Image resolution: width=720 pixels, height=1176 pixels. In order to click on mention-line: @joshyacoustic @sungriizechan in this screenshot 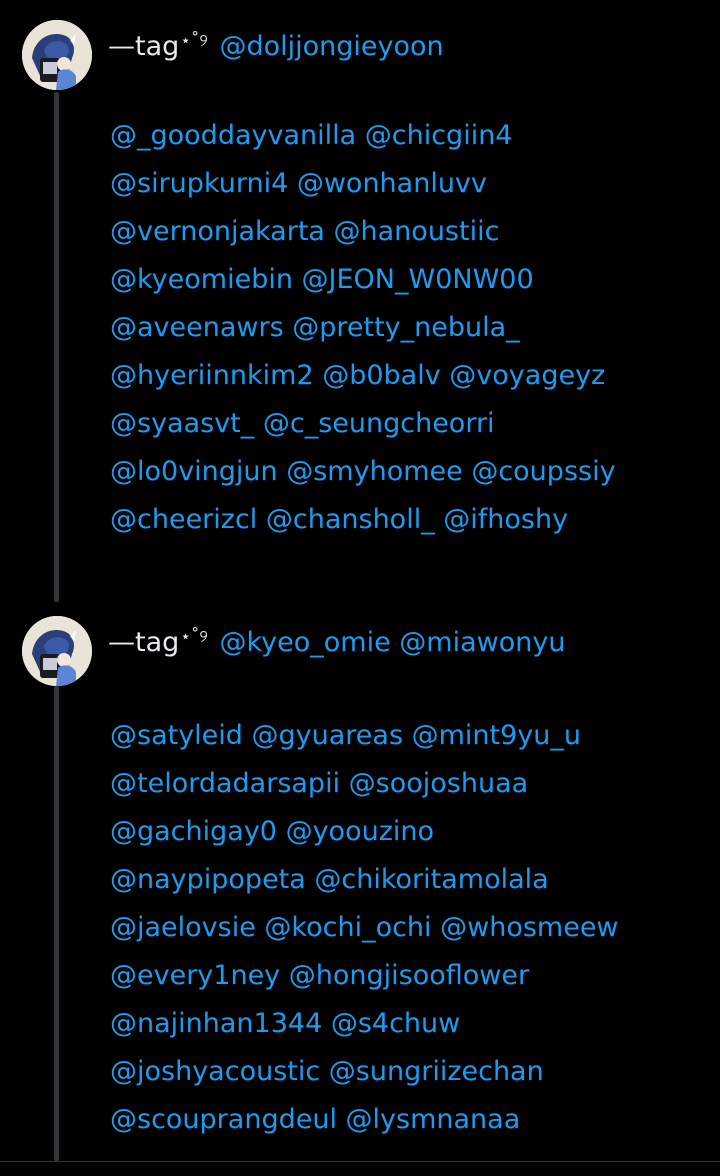, I will do `click(410, 1072)`.